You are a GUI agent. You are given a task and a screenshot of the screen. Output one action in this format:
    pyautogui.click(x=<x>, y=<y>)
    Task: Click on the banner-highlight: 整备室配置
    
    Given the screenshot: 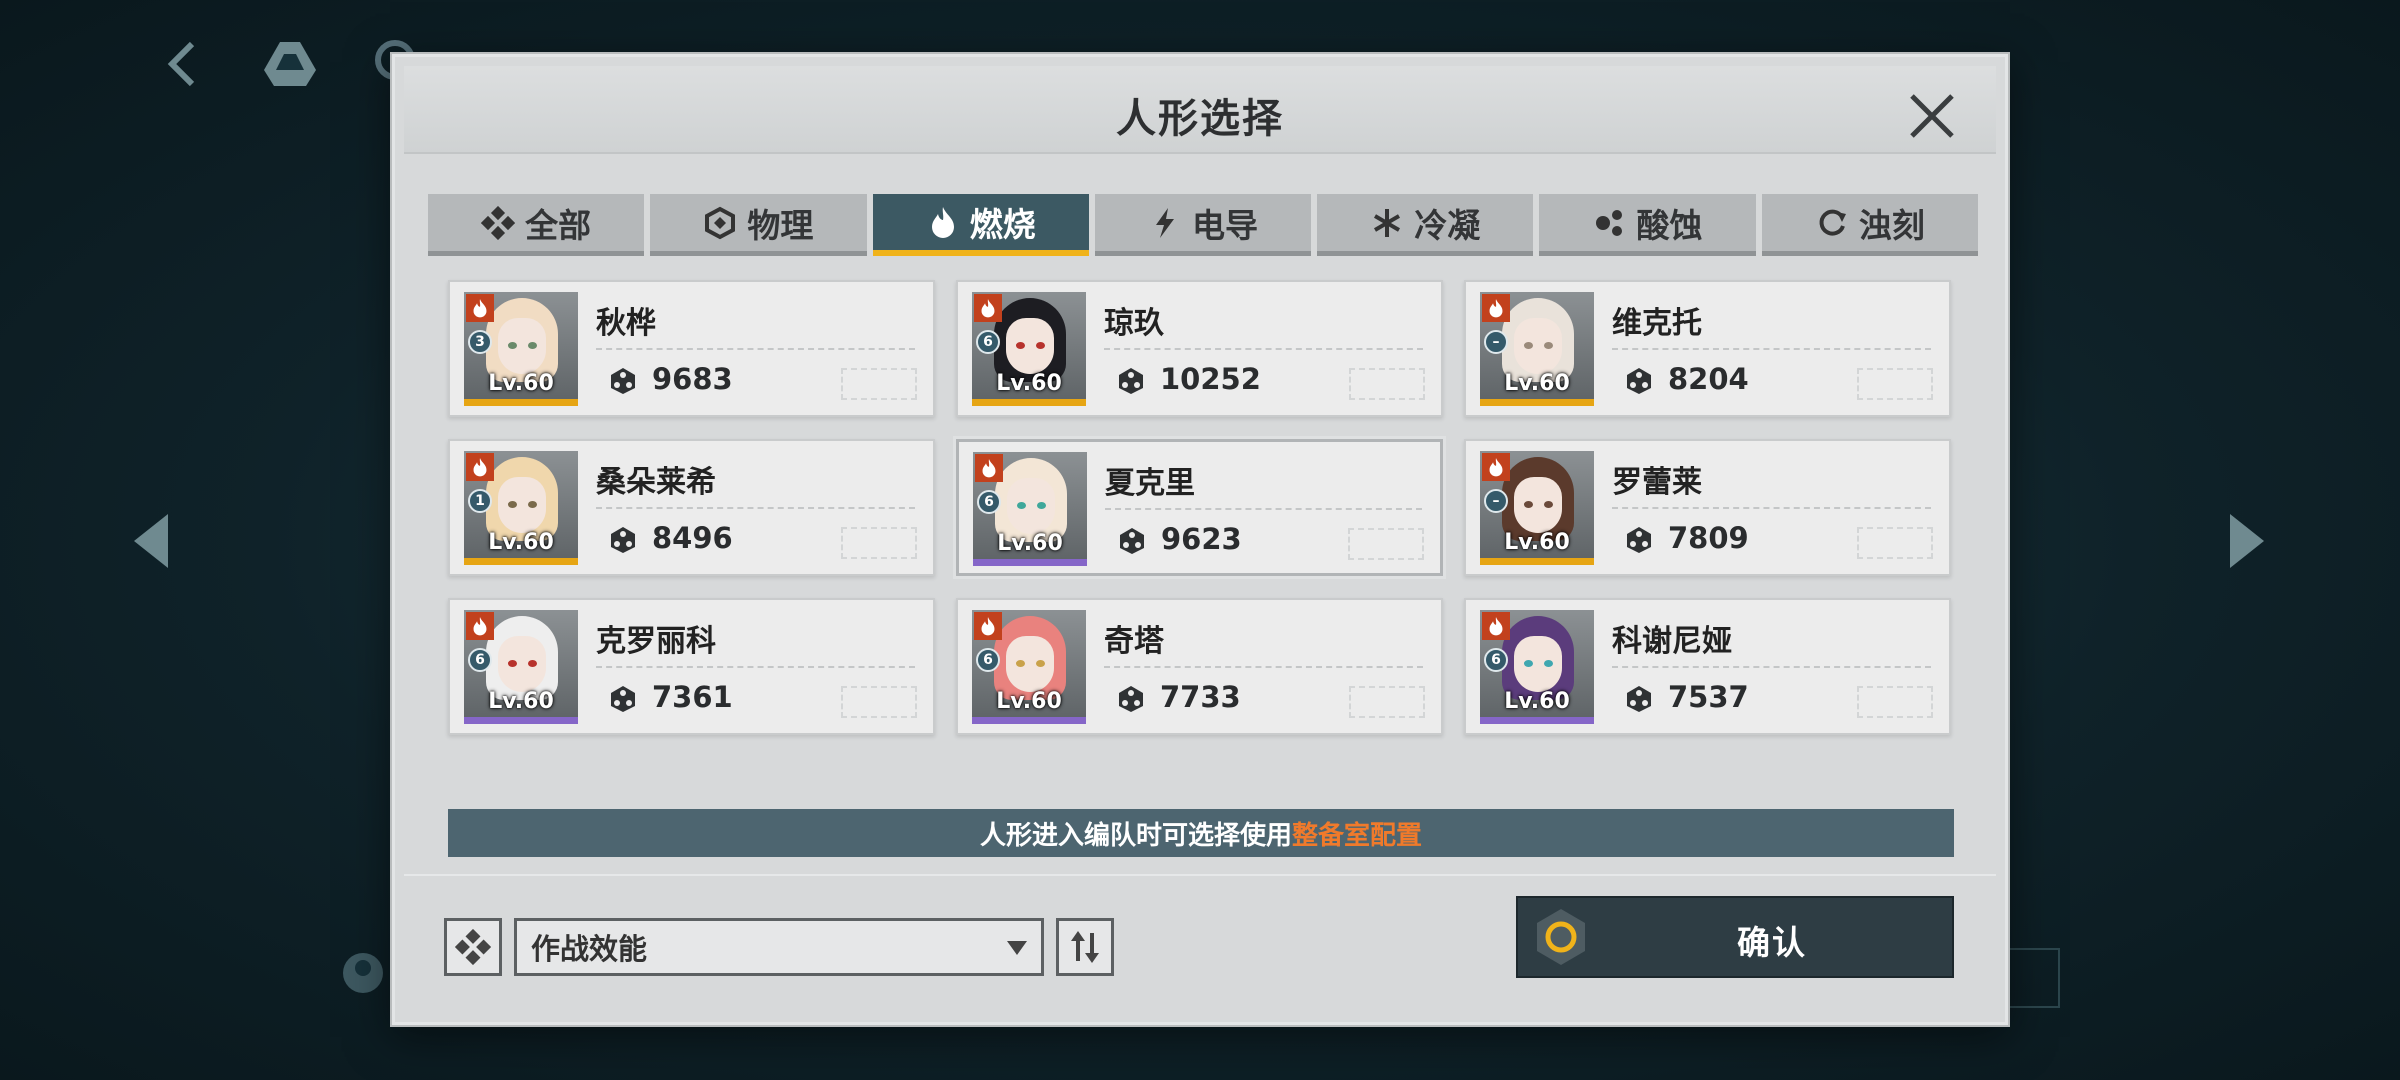 What is the action you would take?
    pyautogui.click(x=1357, y=835)
    